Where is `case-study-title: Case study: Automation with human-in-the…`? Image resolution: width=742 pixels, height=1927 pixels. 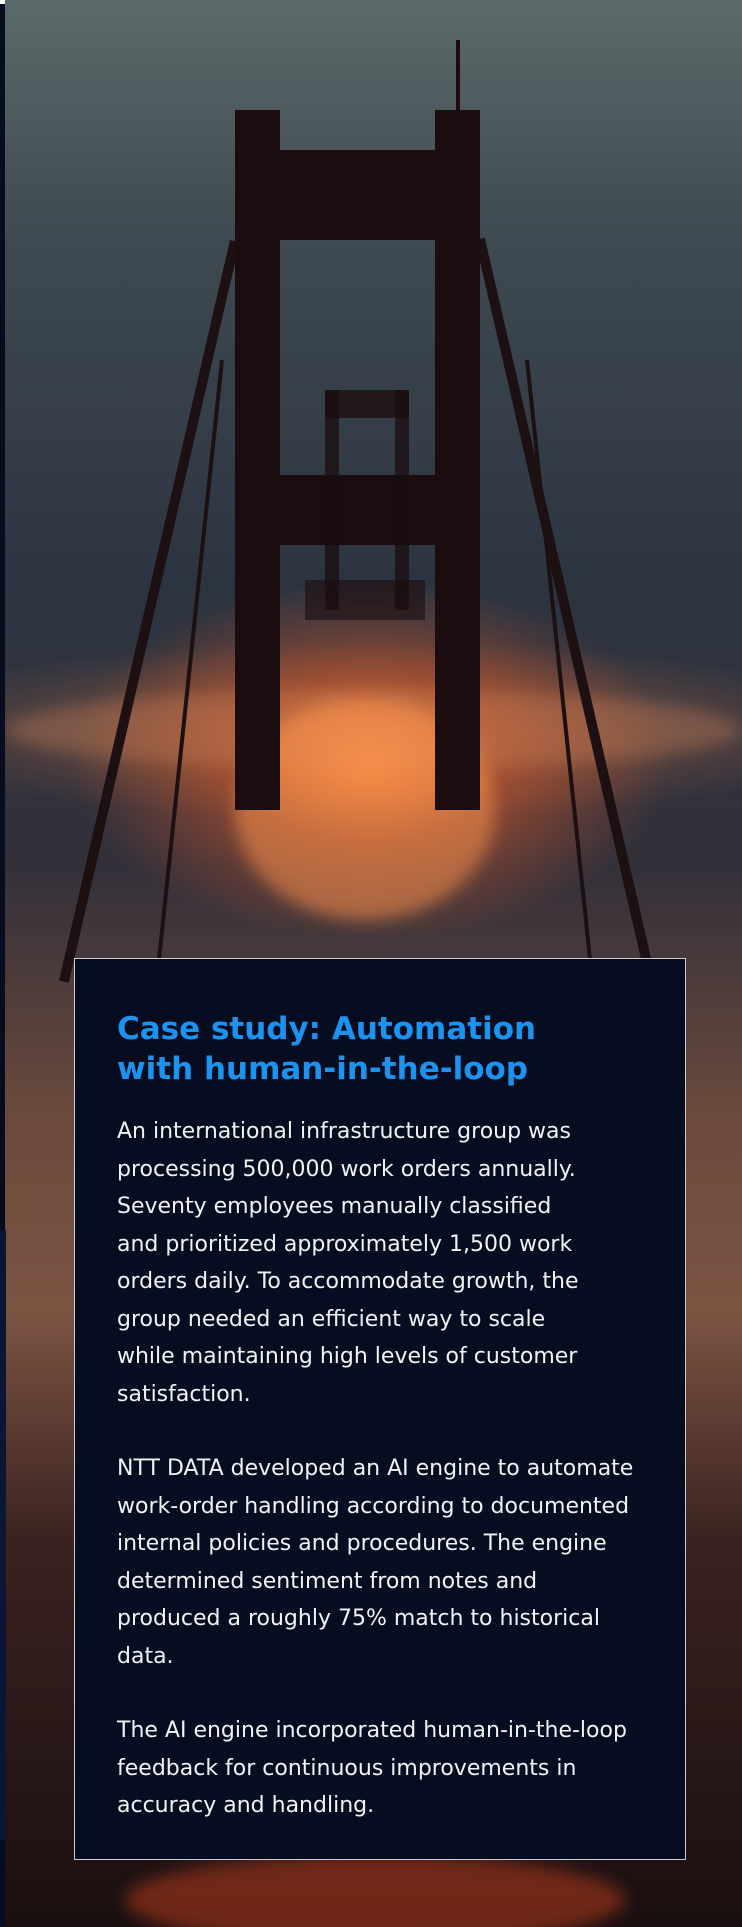 case-study-title: Case study: Automation with human-in-the… is located at coordinates (327, 1049).